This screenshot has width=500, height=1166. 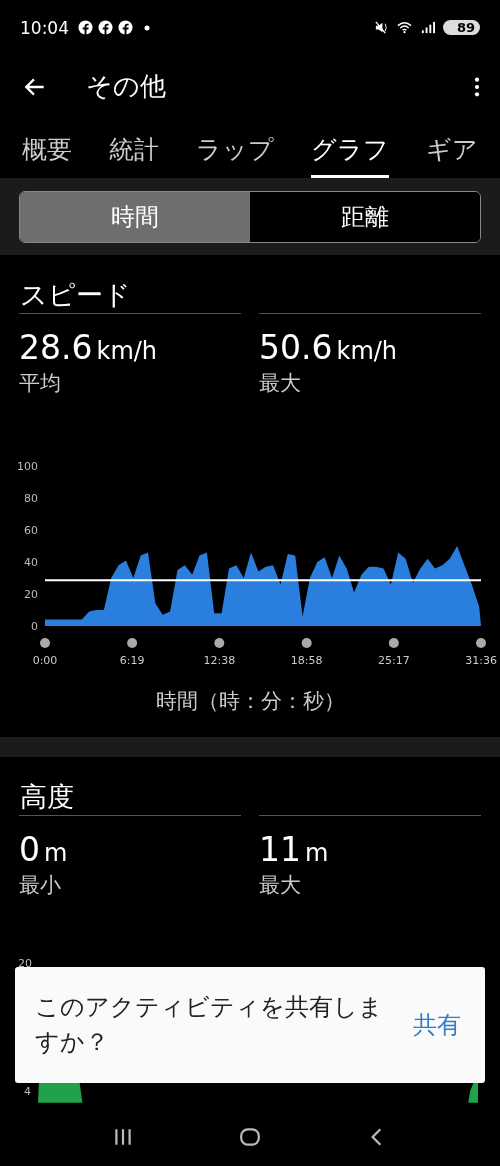 I want to click on x-tick-label: 6:19, so click(x=132, y=660).